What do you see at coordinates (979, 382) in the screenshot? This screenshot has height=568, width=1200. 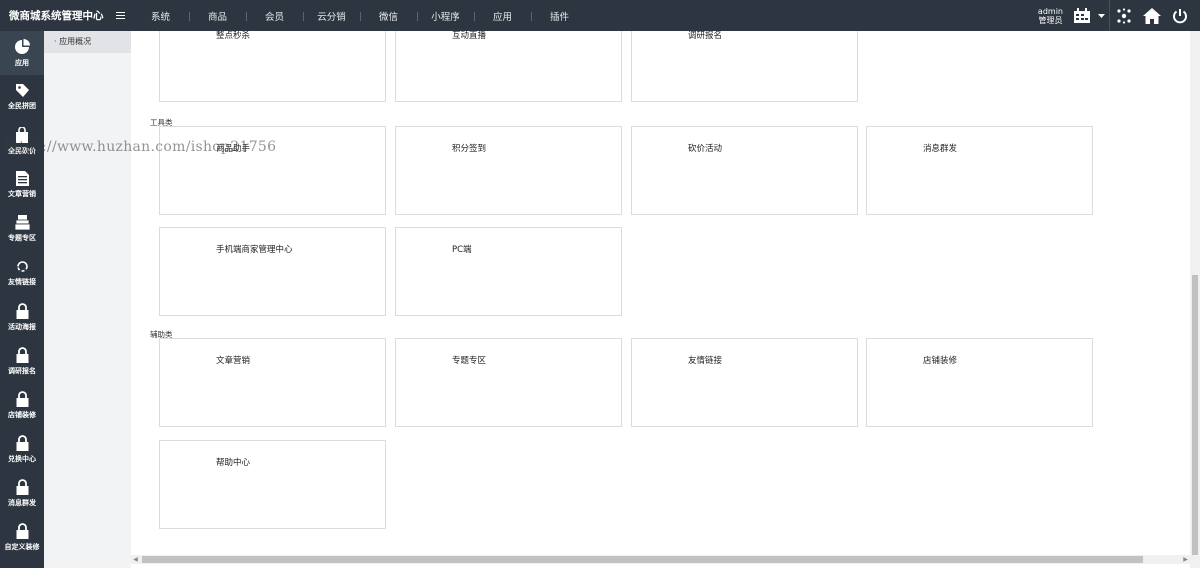 I see `app-card-shop-decor: 店铺装修` at bounding box center [979, 382].